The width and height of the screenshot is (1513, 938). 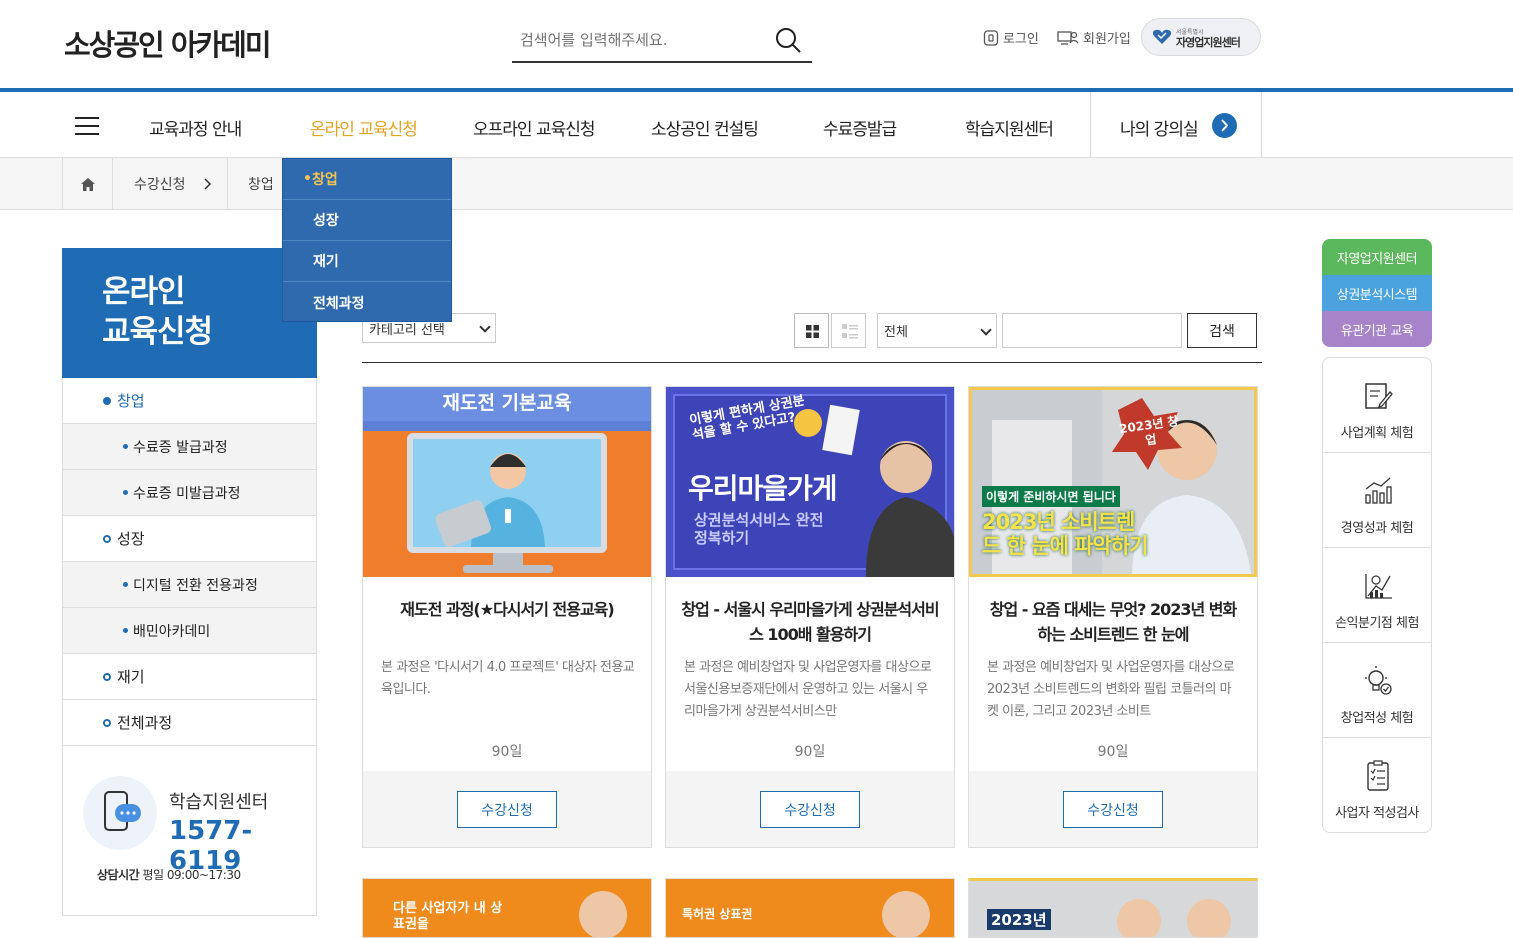 I want to click on divider, so click(x=812, y=362).